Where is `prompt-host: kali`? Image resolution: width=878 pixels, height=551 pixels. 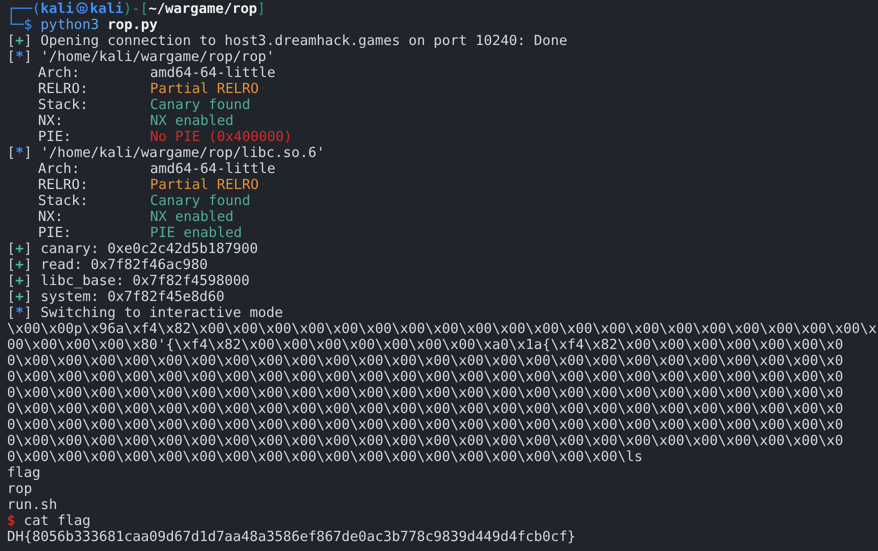 prompt-host: kali is located at coordinates (107, 9).